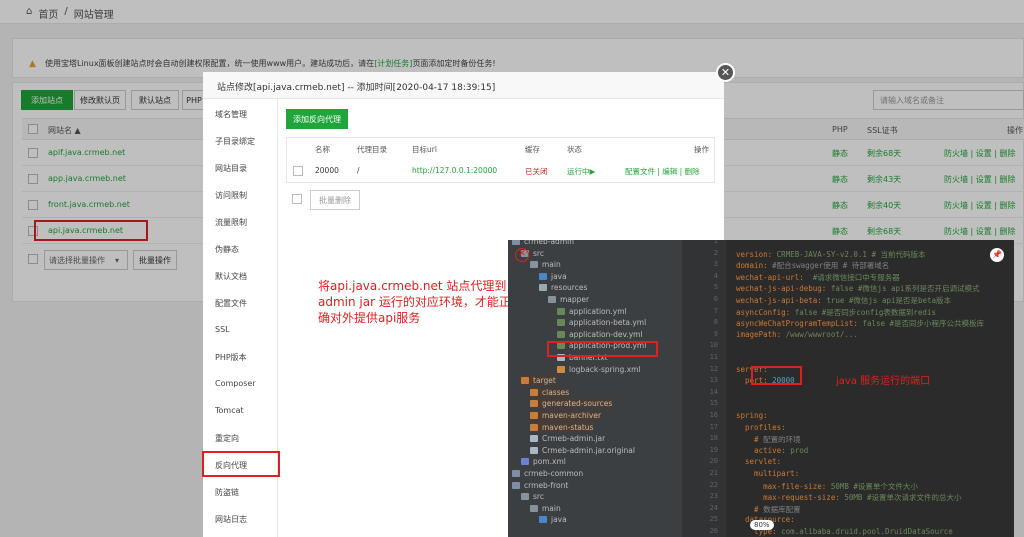 Image resolution: width=1024 pixels, height=537 pixels. Describe the element at coordinates (566, 415) in the screenshot. I see `tree-item: maven-archiver` at that location.